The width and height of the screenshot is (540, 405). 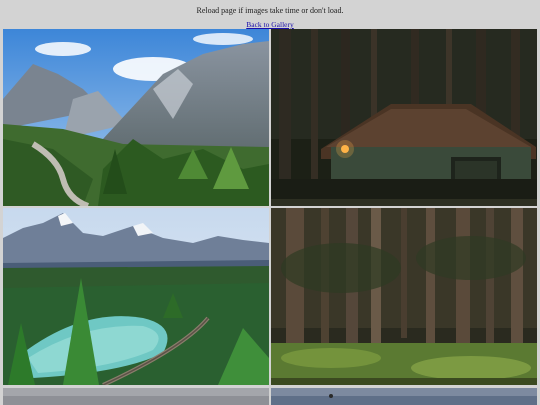 I want to click on back-to-gallery-link: Back to Gallery, so click(x=270, y=24).